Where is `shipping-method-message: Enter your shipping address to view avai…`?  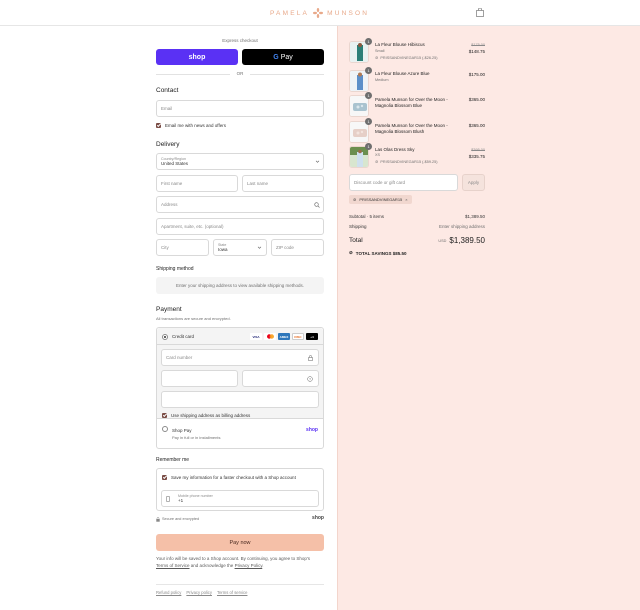
shipping-method-message: Enter your shipping address to view avai… is located at coordinates (240, 285).